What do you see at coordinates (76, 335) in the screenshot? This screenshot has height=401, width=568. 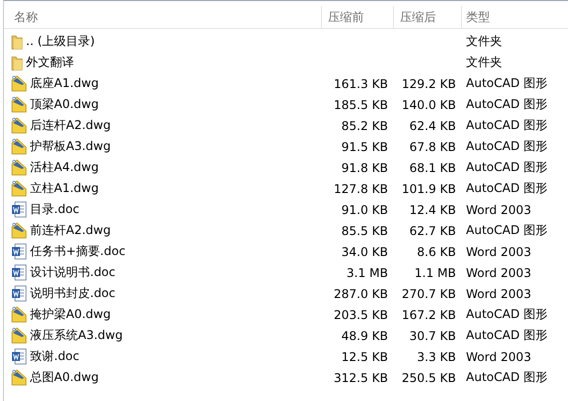 I see `file-name: 液压系统A3.dwg` at bounding box center [76, 335].